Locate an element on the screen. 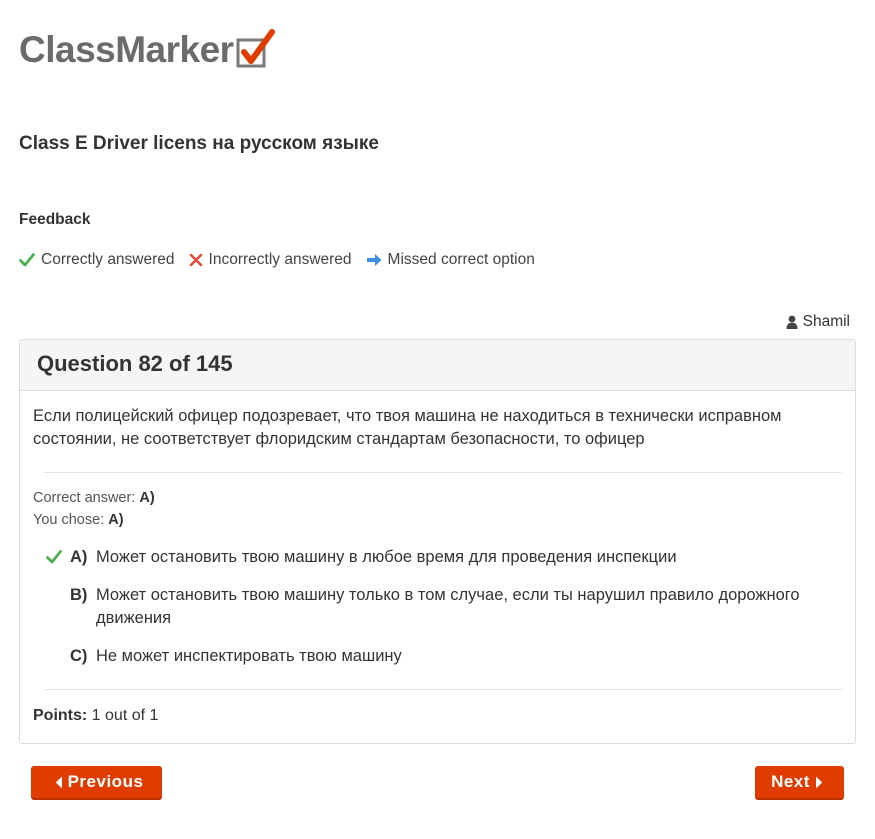 The image size is (875, 839). user-icon is located at coordinates (792, 322).